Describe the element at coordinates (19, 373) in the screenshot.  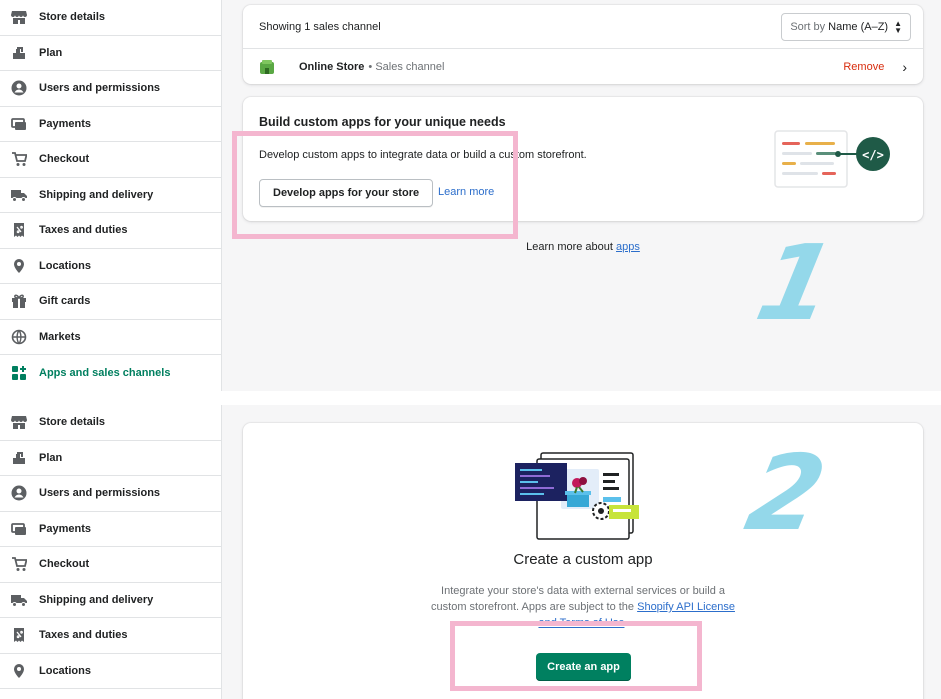
I see `apps-icon` at that location.